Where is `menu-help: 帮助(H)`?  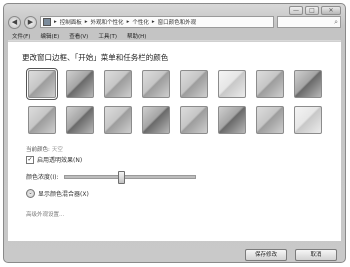 menu-help: 帮助(H) is located at coordinates (136, 36).